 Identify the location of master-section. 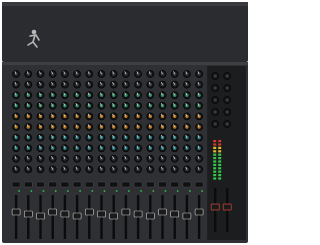
(226, 153).